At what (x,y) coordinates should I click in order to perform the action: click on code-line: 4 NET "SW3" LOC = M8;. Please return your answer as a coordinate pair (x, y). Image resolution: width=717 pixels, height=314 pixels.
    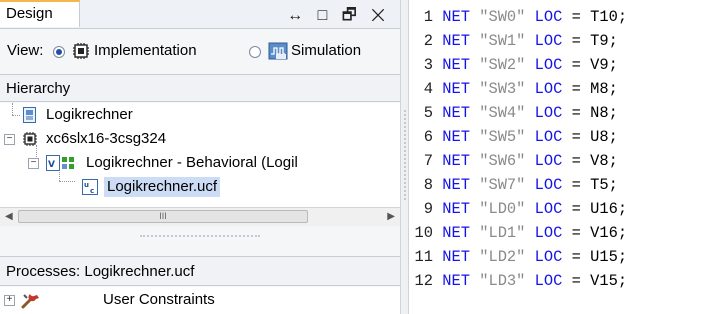
    Looking at the image, I should click on (563, 89).